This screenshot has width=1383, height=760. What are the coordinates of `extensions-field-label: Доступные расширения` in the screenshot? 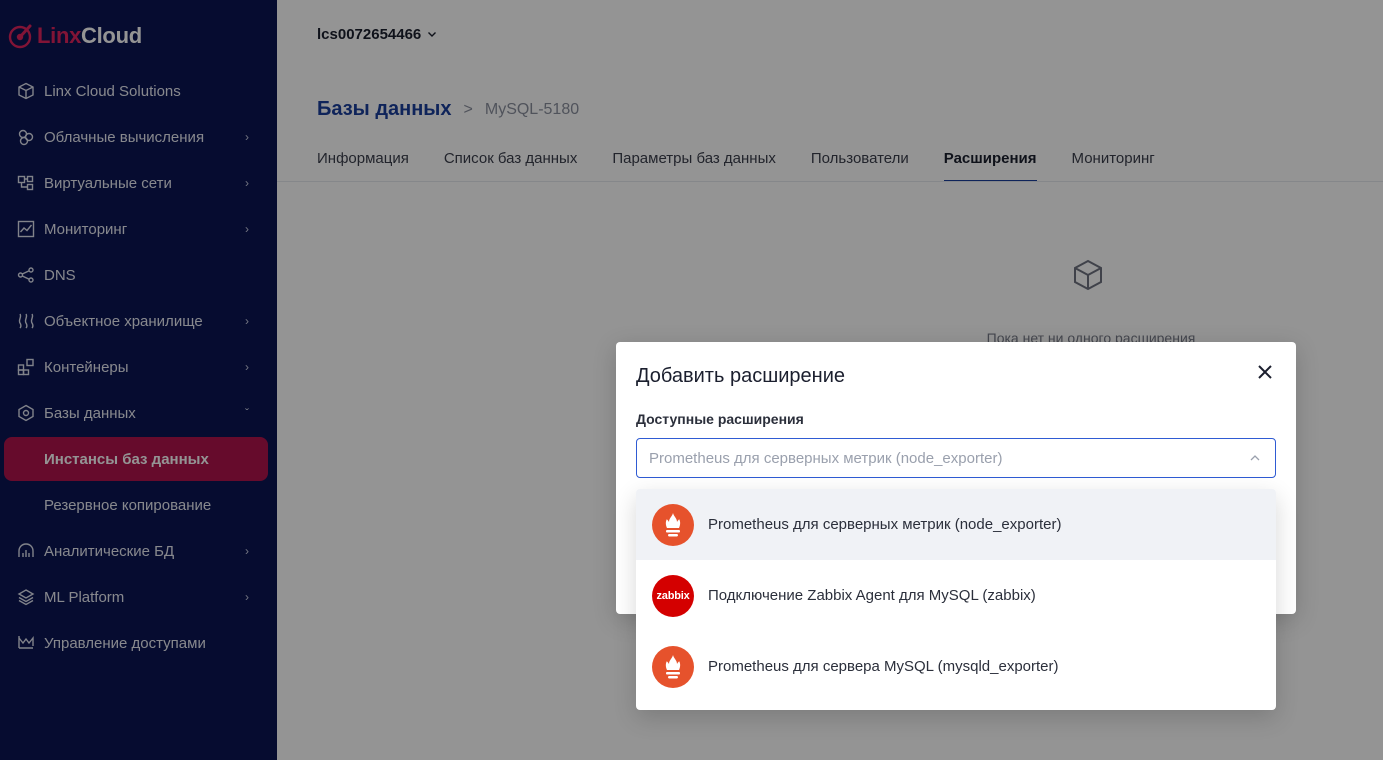 It's located at (720, 419).